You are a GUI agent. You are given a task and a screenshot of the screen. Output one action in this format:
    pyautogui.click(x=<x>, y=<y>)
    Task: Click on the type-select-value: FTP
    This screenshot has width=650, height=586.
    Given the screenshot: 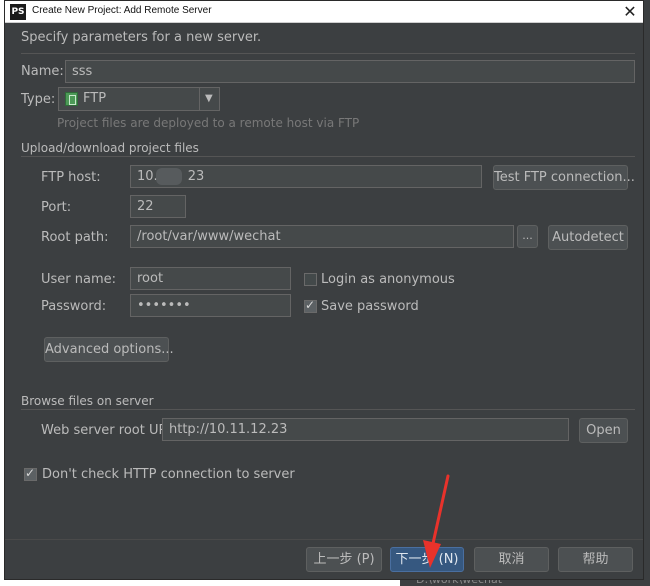 What is the action you would take?
    pyautogui.click(x=95, y=98)
    